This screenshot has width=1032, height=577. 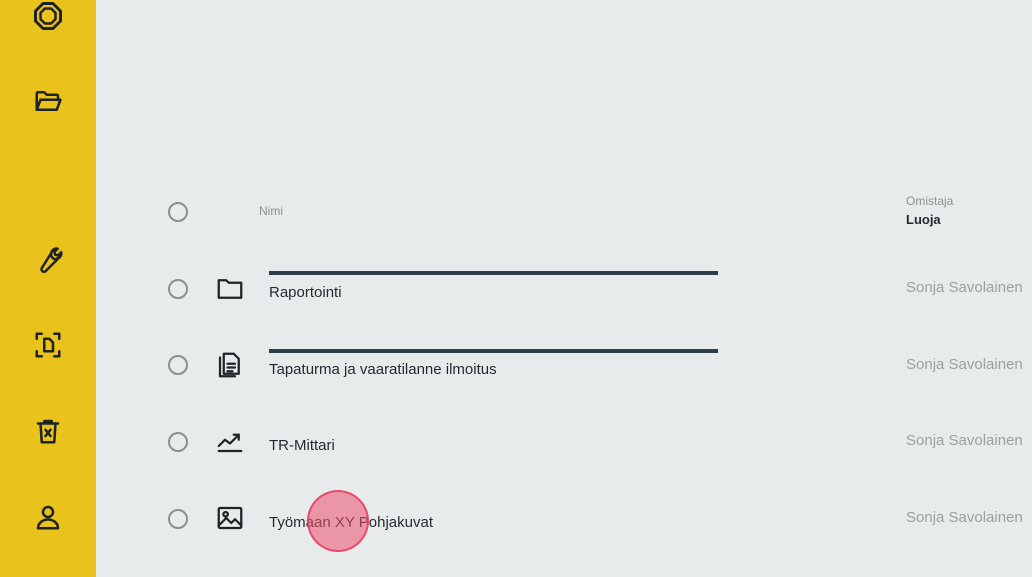 I want to click on column-header-owner-sub: Luoja, so click(x=923, y=219).